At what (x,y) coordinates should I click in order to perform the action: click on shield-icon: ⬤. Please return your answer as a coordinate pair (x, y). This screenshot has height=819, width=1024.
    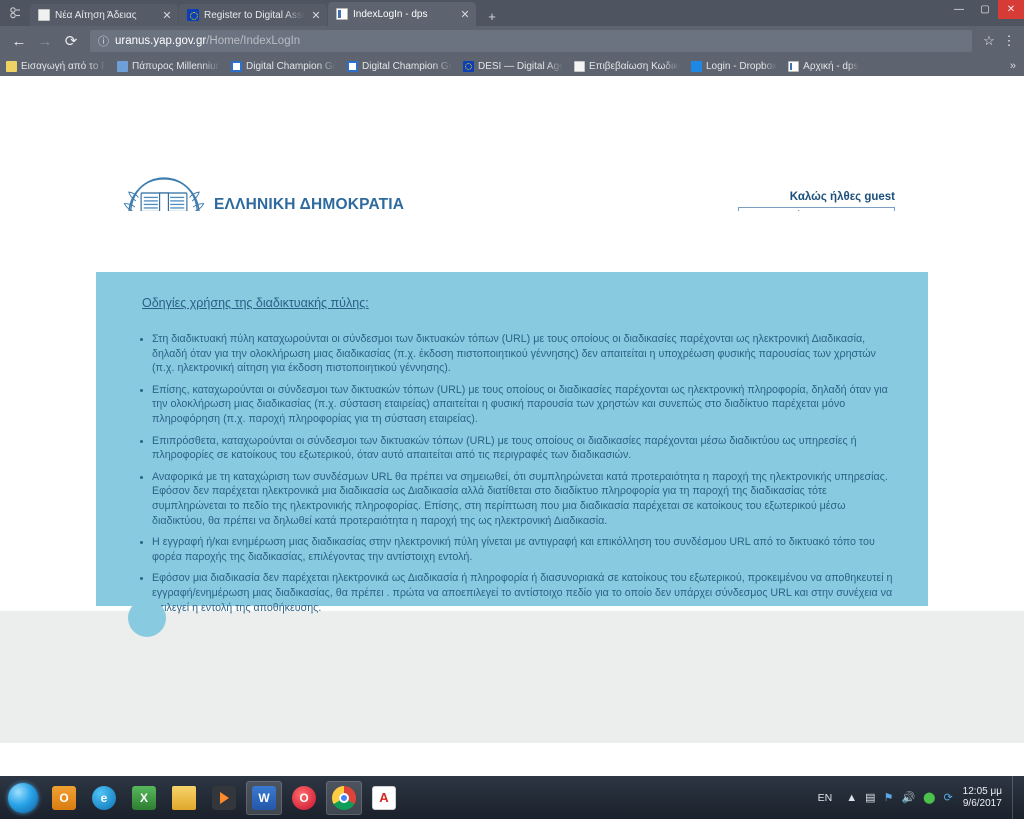
    Looking at the image, I should click on (929, 797).